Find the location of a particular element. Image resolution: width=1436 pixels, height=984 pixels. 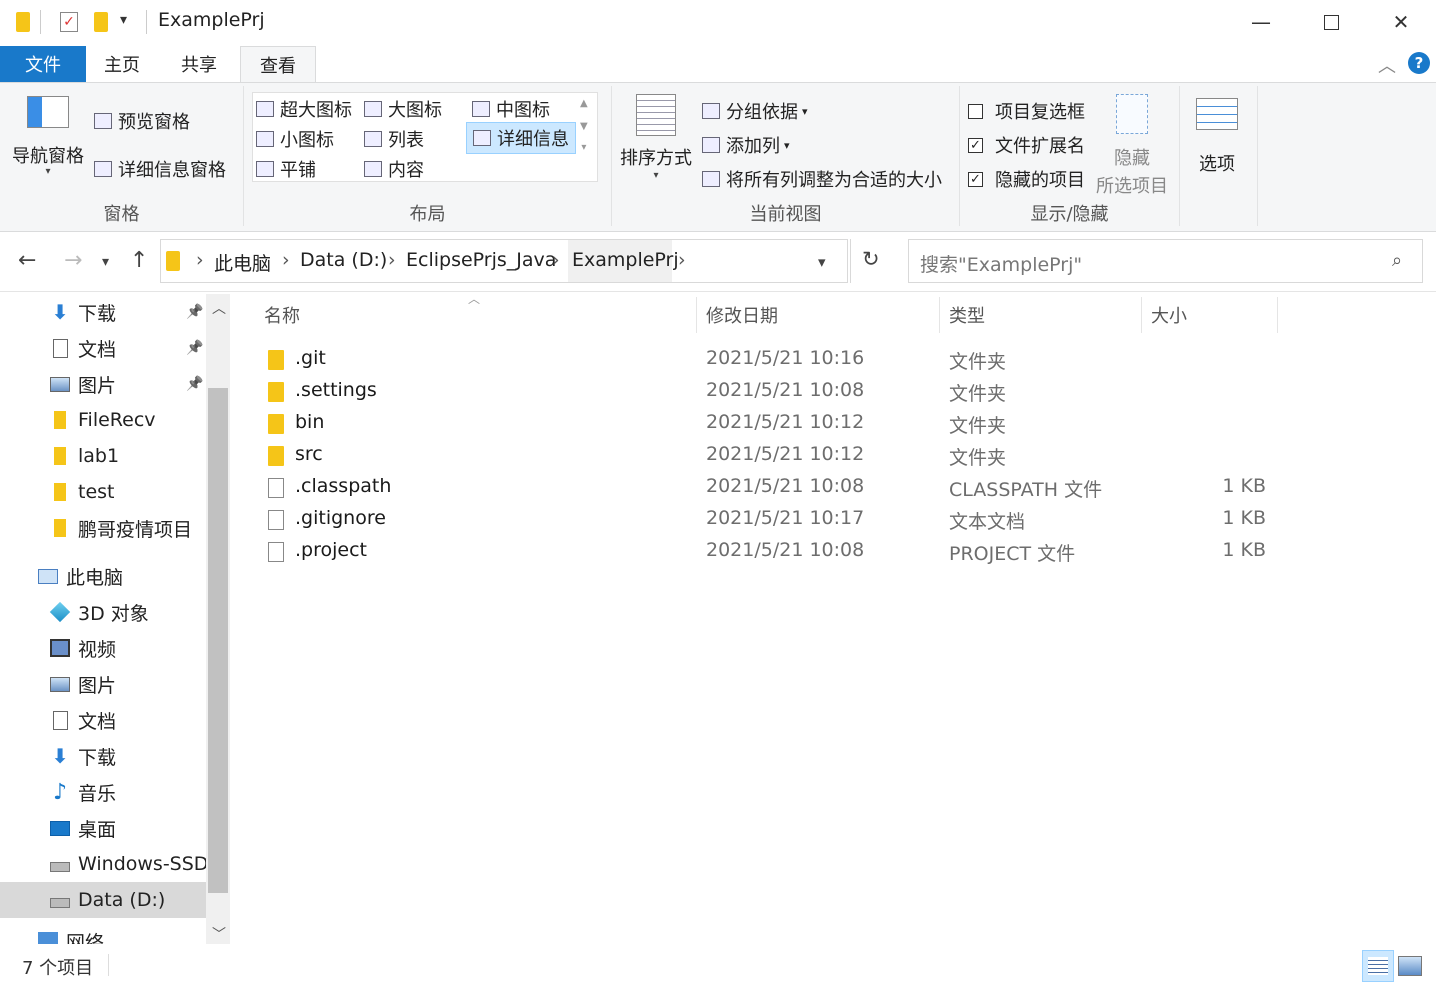

sidebar-item: ⬇ 下载 is located at coordinates (103, 756).